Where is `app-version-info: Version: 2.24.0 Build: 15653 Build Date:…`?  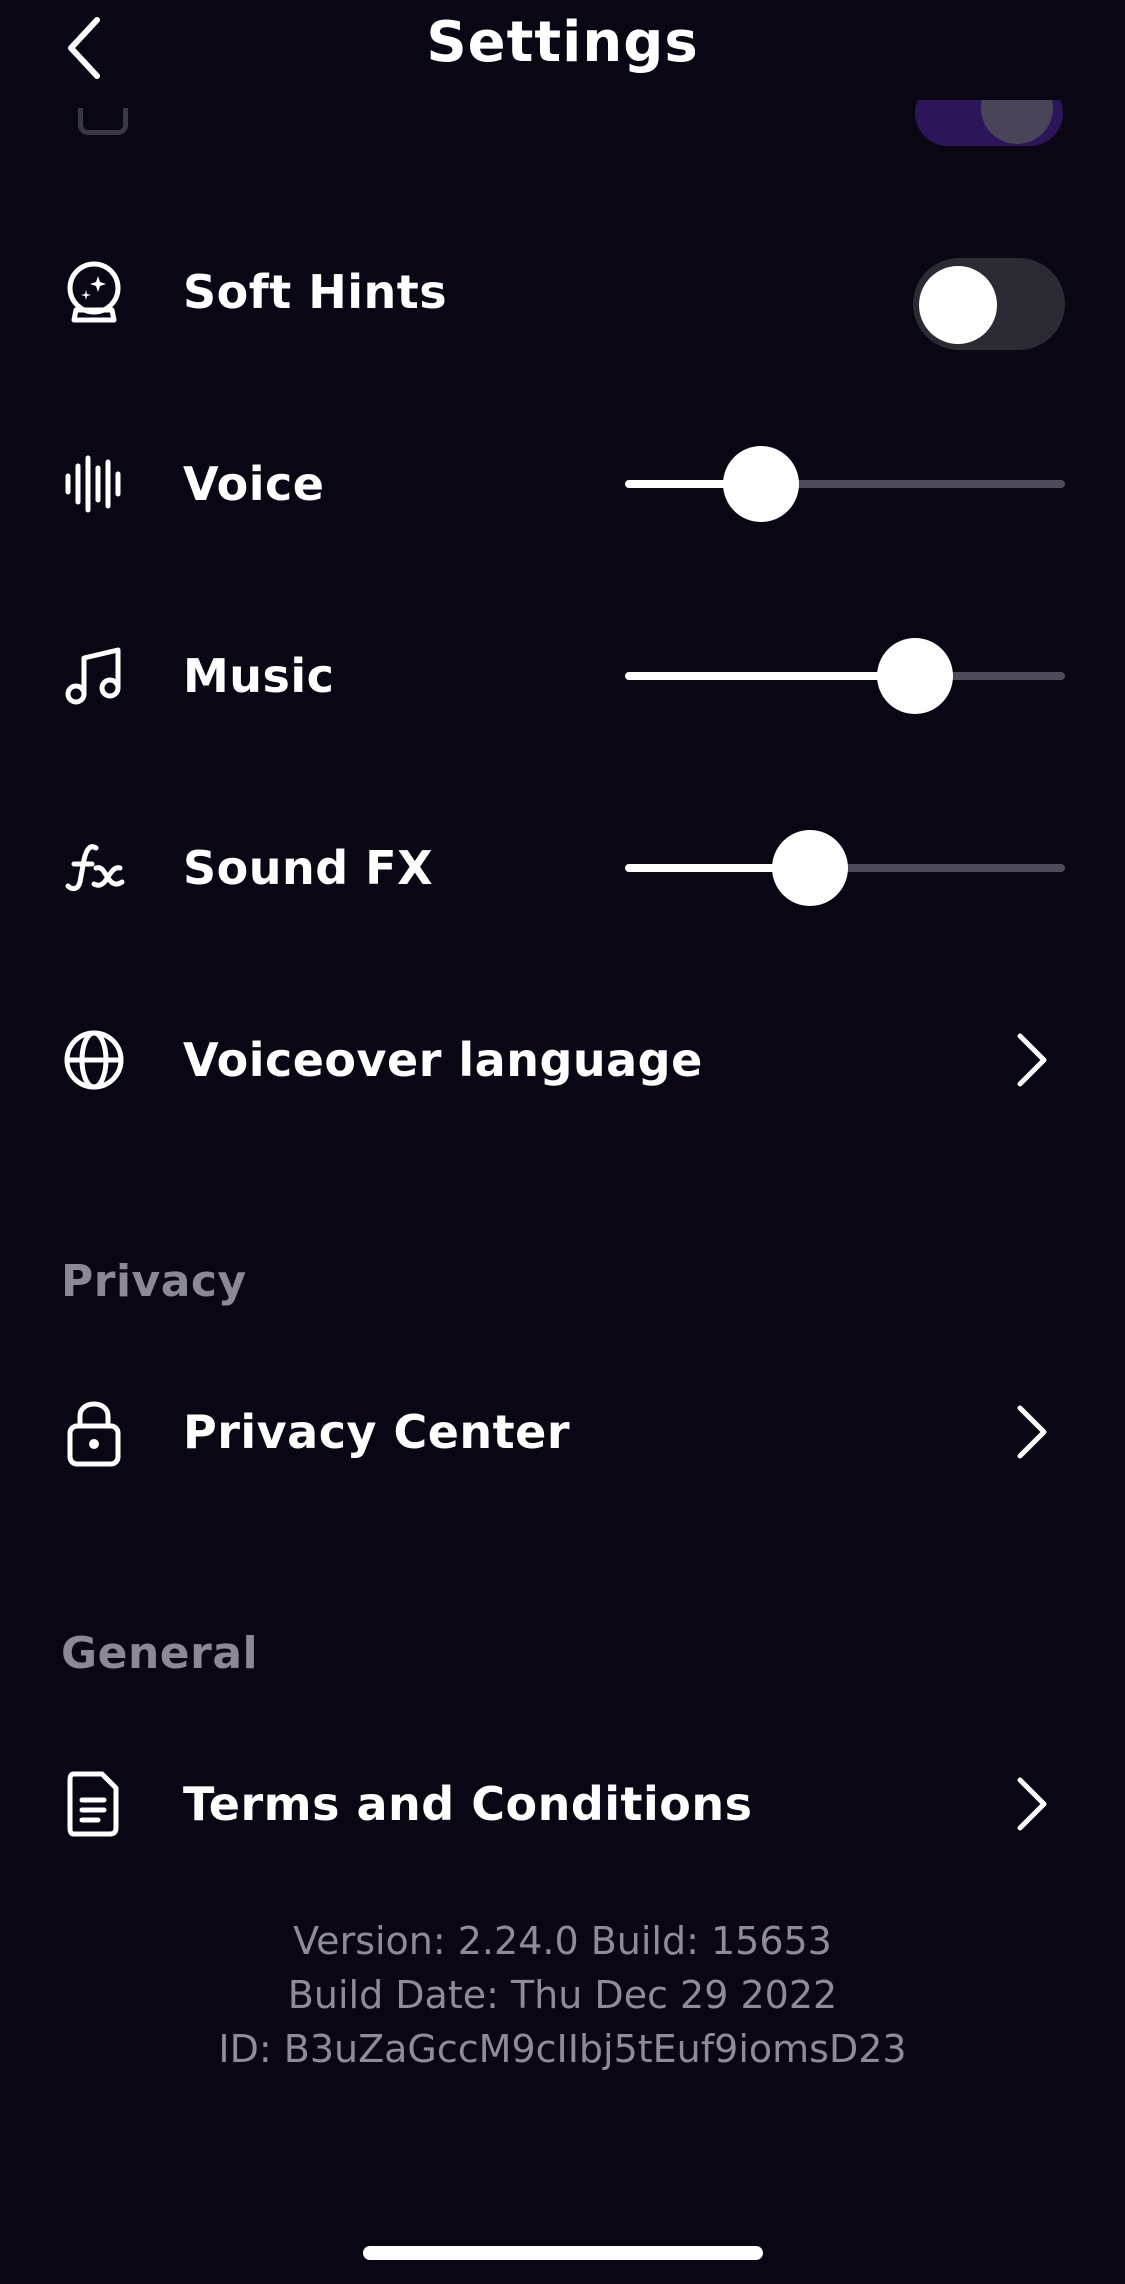
app-version-info: Version: 2.24.0 Build: 15653 Build Date:… is located at coordinates (562, 1995).